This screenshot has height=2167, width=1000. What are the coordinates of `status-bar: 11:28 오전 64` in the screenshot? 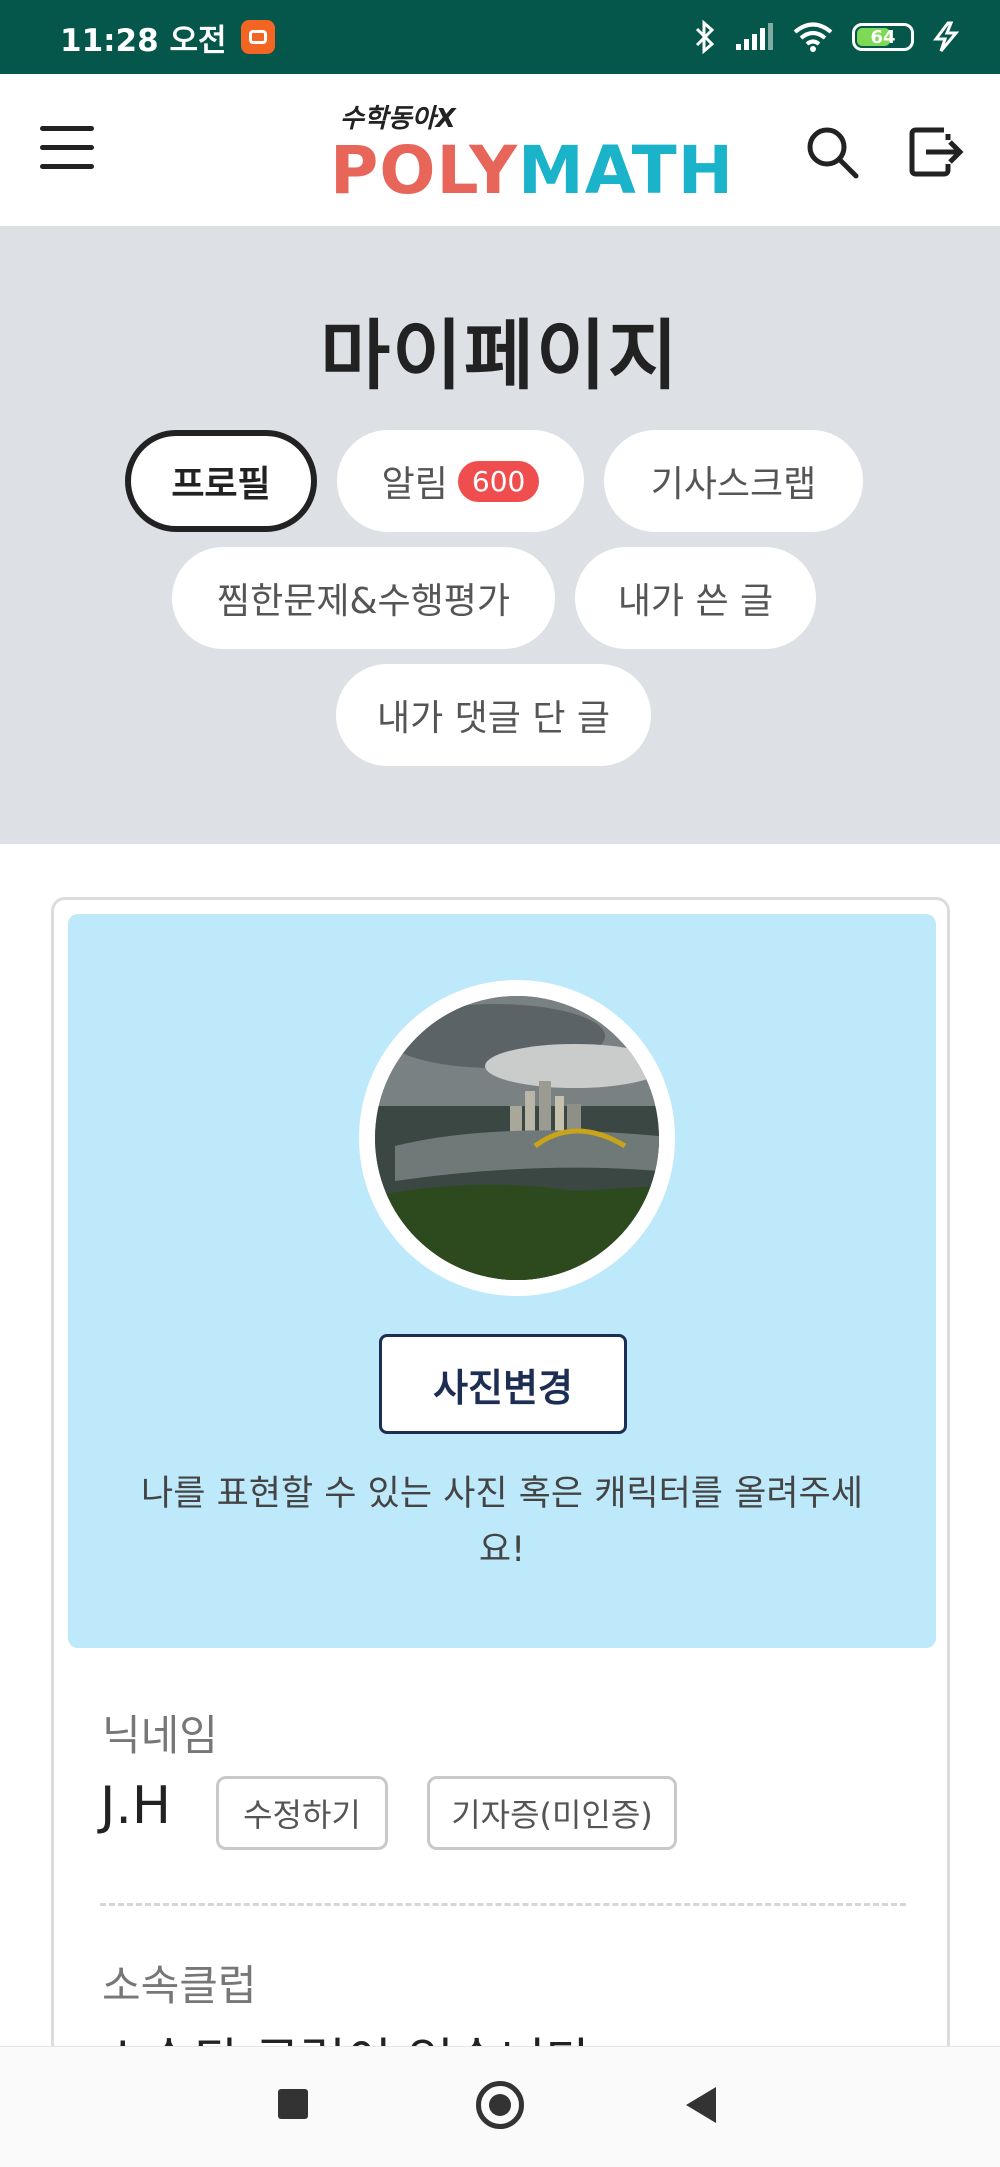 It's located at (500, 37).